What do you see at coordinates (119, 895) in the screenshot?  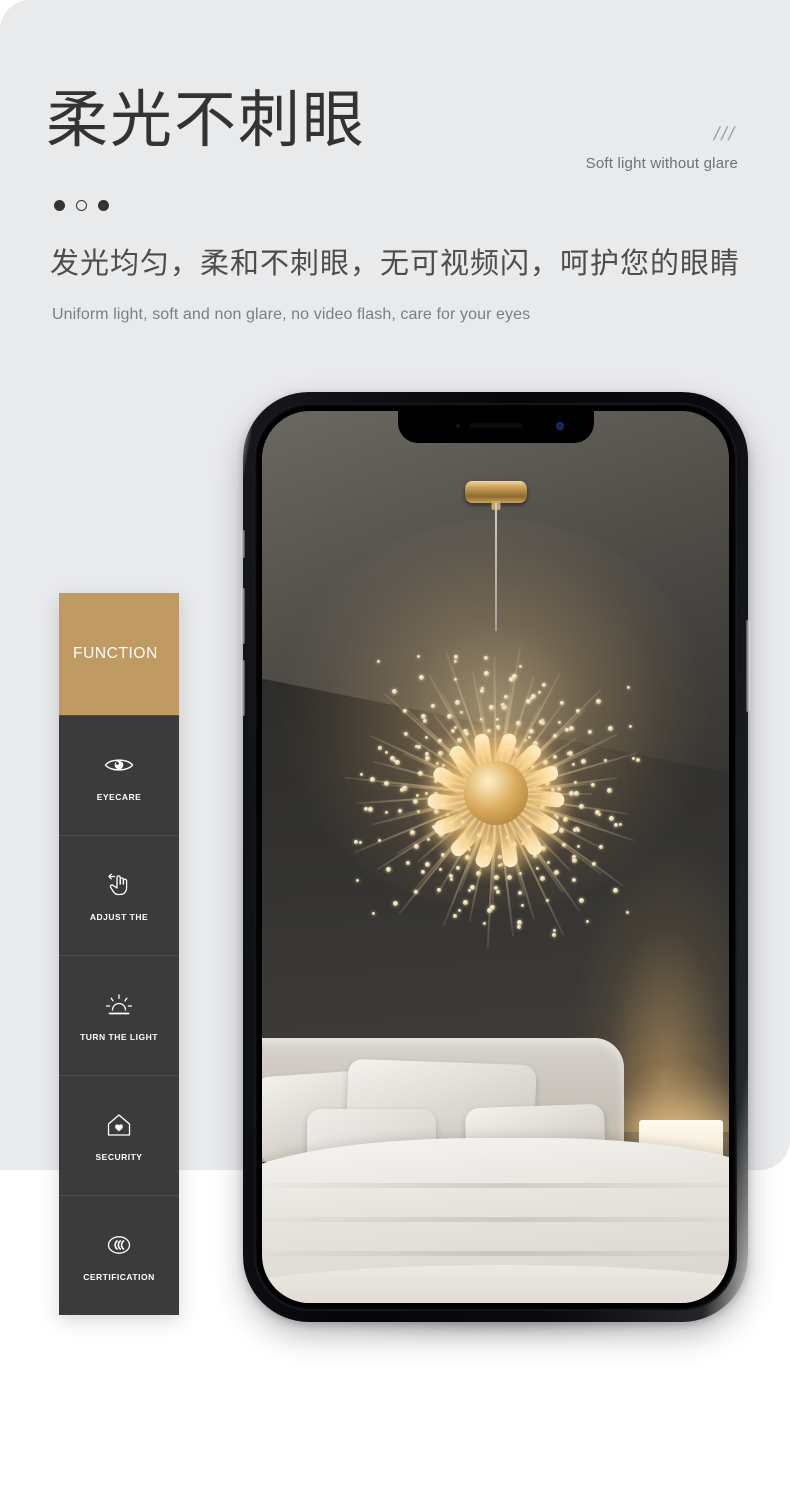 I see `sidebar-item-adjust-the: ADJUST THE` at bounding box center [119, 895].